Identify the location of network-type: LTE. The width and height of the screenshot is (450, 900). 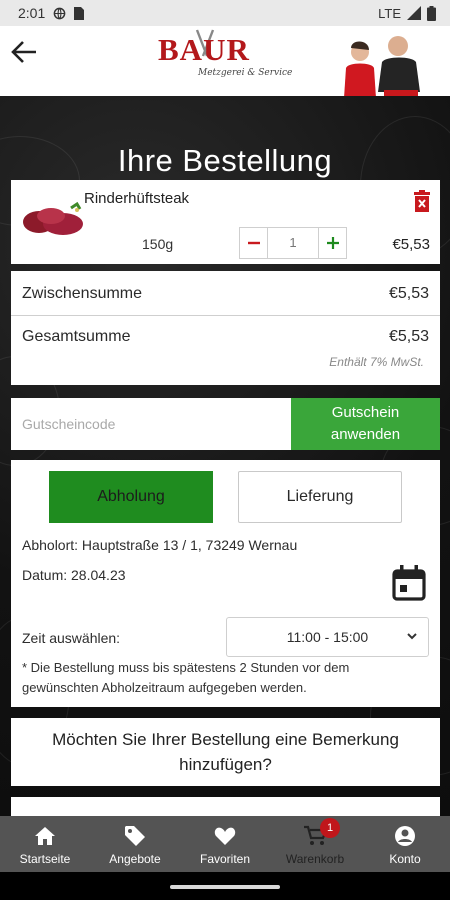
(389, 13).